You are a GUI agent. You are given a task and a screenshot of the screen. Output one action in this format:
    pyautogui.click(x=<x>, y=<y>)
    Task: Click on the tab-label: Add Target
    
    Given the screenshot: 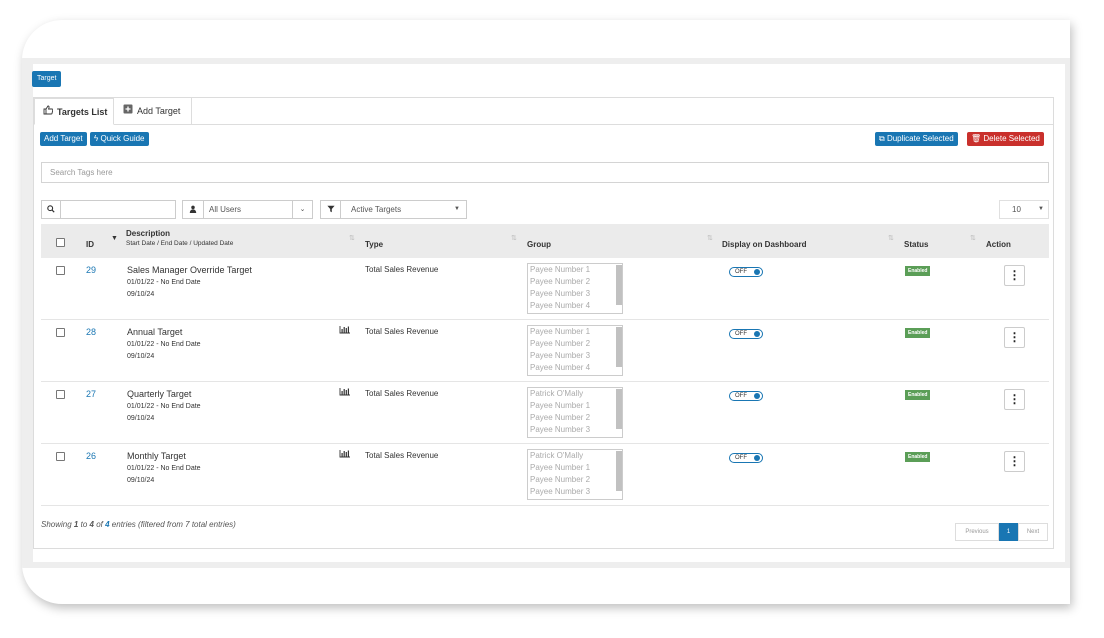 What is the action you would take?
    pyautogui.click(x=159, y=111)
    